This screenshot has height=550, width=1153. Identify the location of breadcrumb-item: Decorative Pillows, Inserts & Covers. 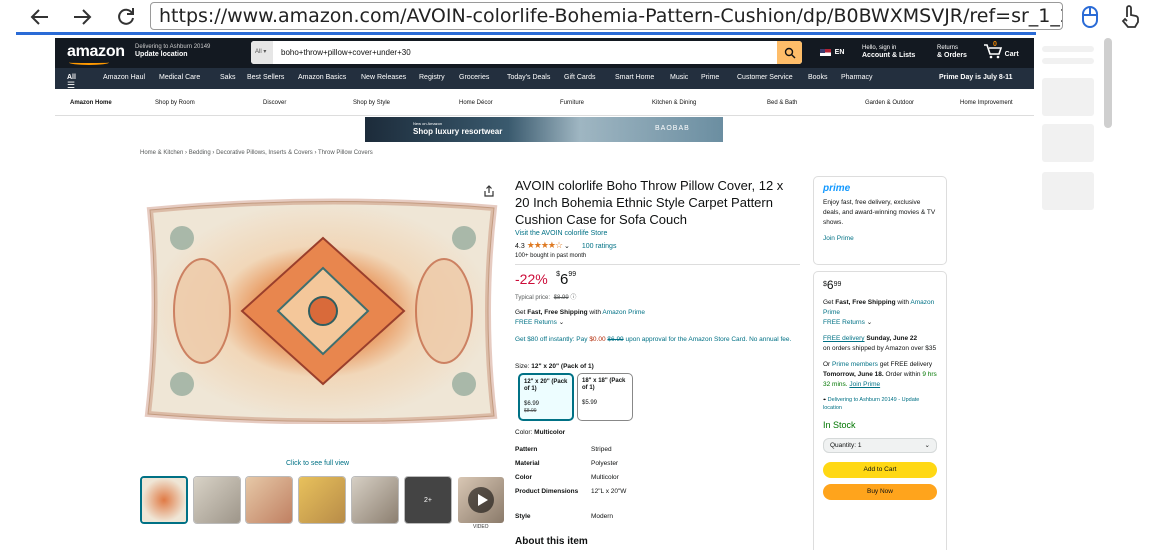
(264, 153).